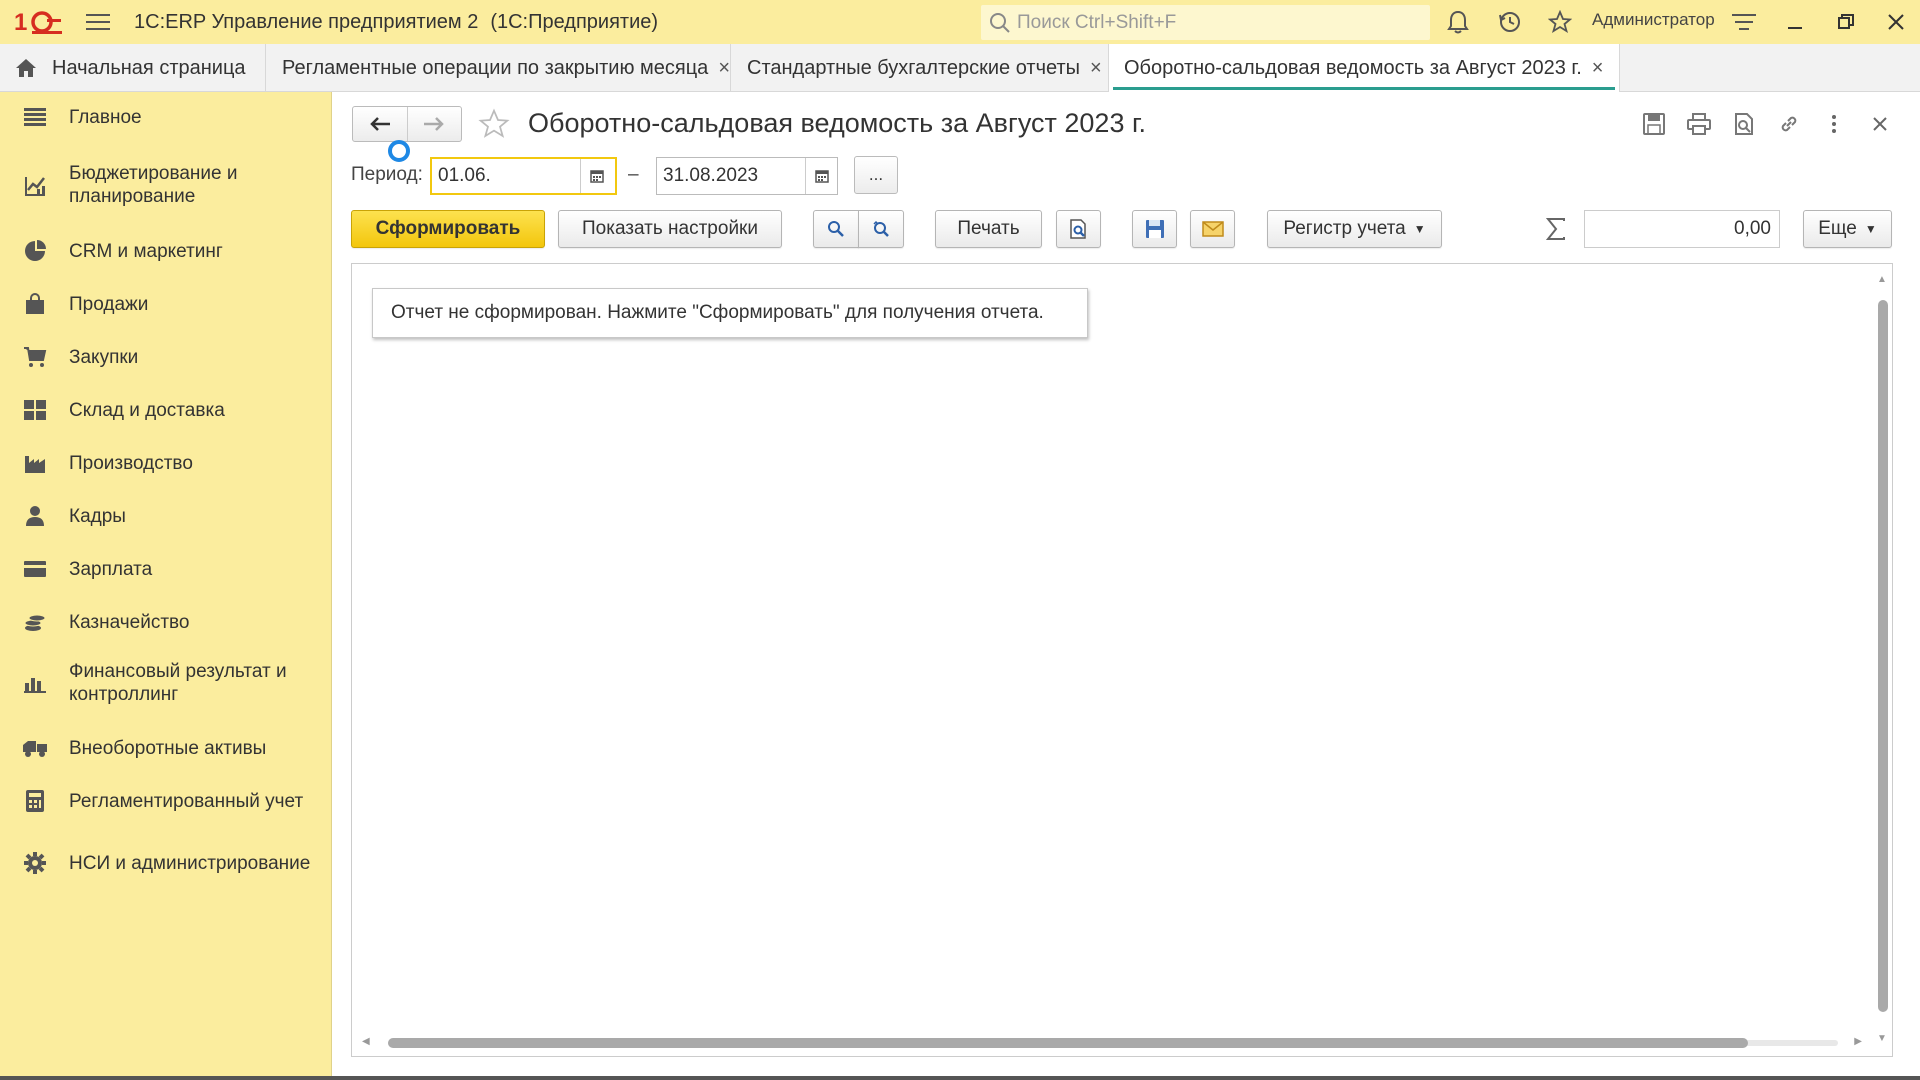 The height and width of the screenshot is (1080, 1920). What do you see at coordinates (166, 622) in the screenshot?
I see `sidebar-item-treasury: Казначейство` at bounding box center [166, 622].